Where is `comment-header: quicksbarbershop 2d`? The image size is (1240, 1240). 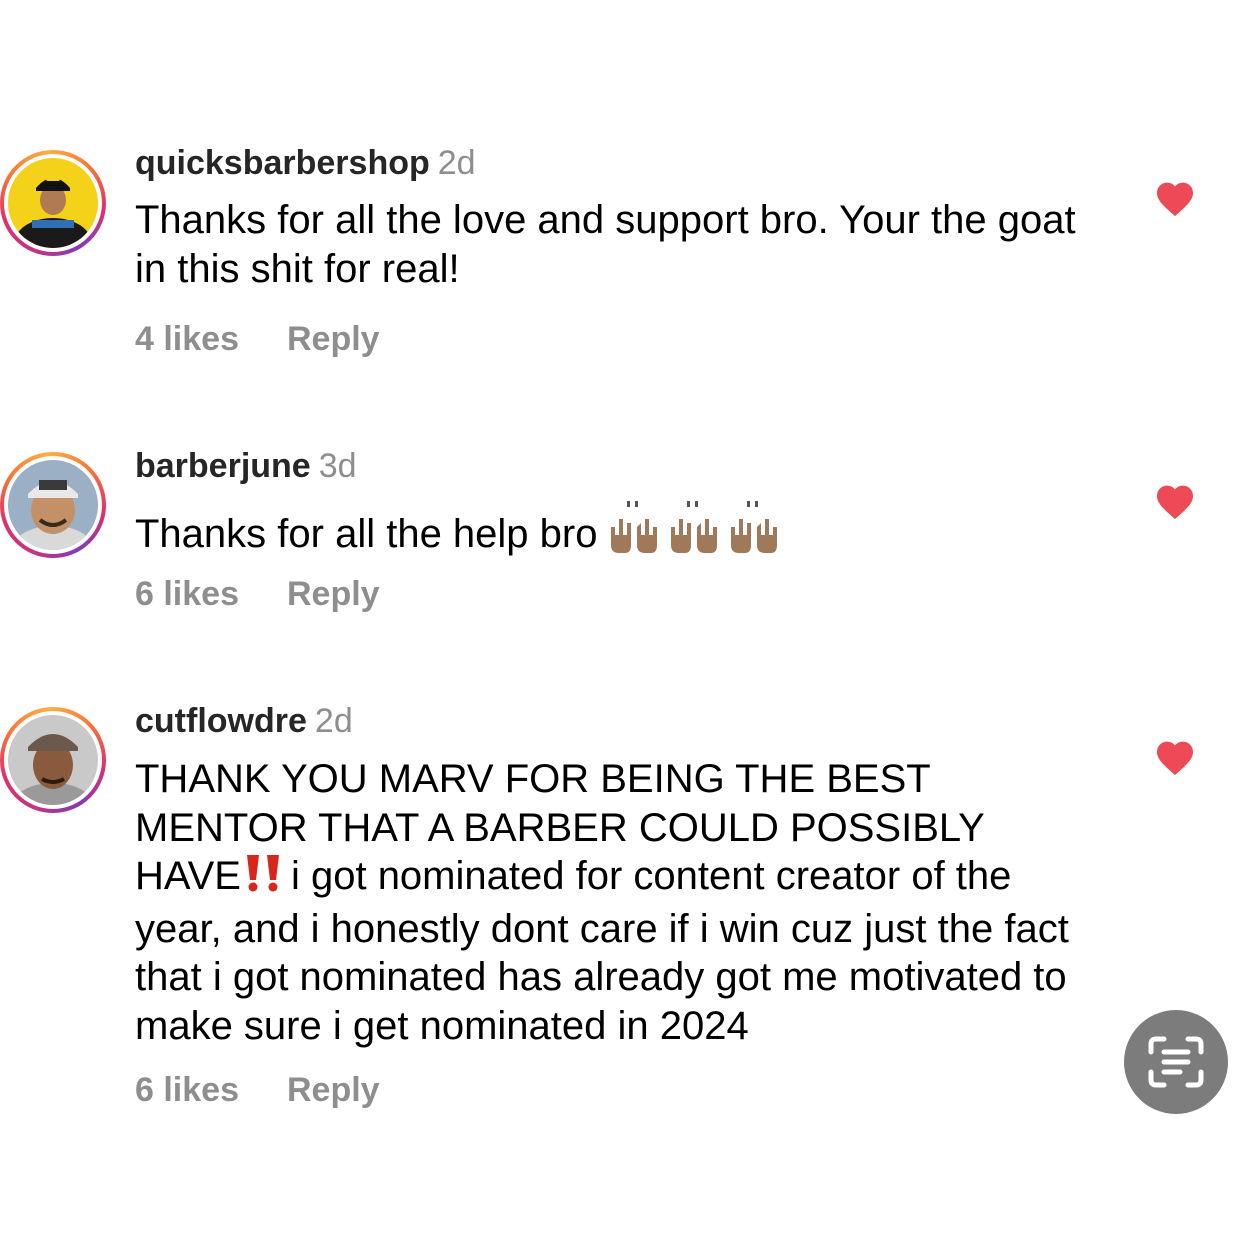
comment-header: quicksbarbershop 2d is located at coordinates (305, 163).